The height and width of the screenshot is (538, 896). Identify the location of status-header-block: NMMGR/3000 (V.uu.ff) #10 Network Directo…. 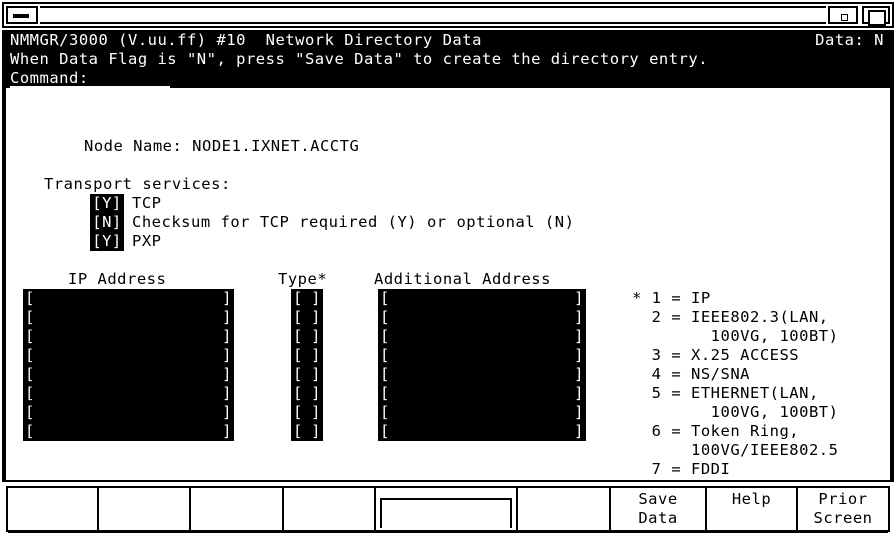
(448, 60).